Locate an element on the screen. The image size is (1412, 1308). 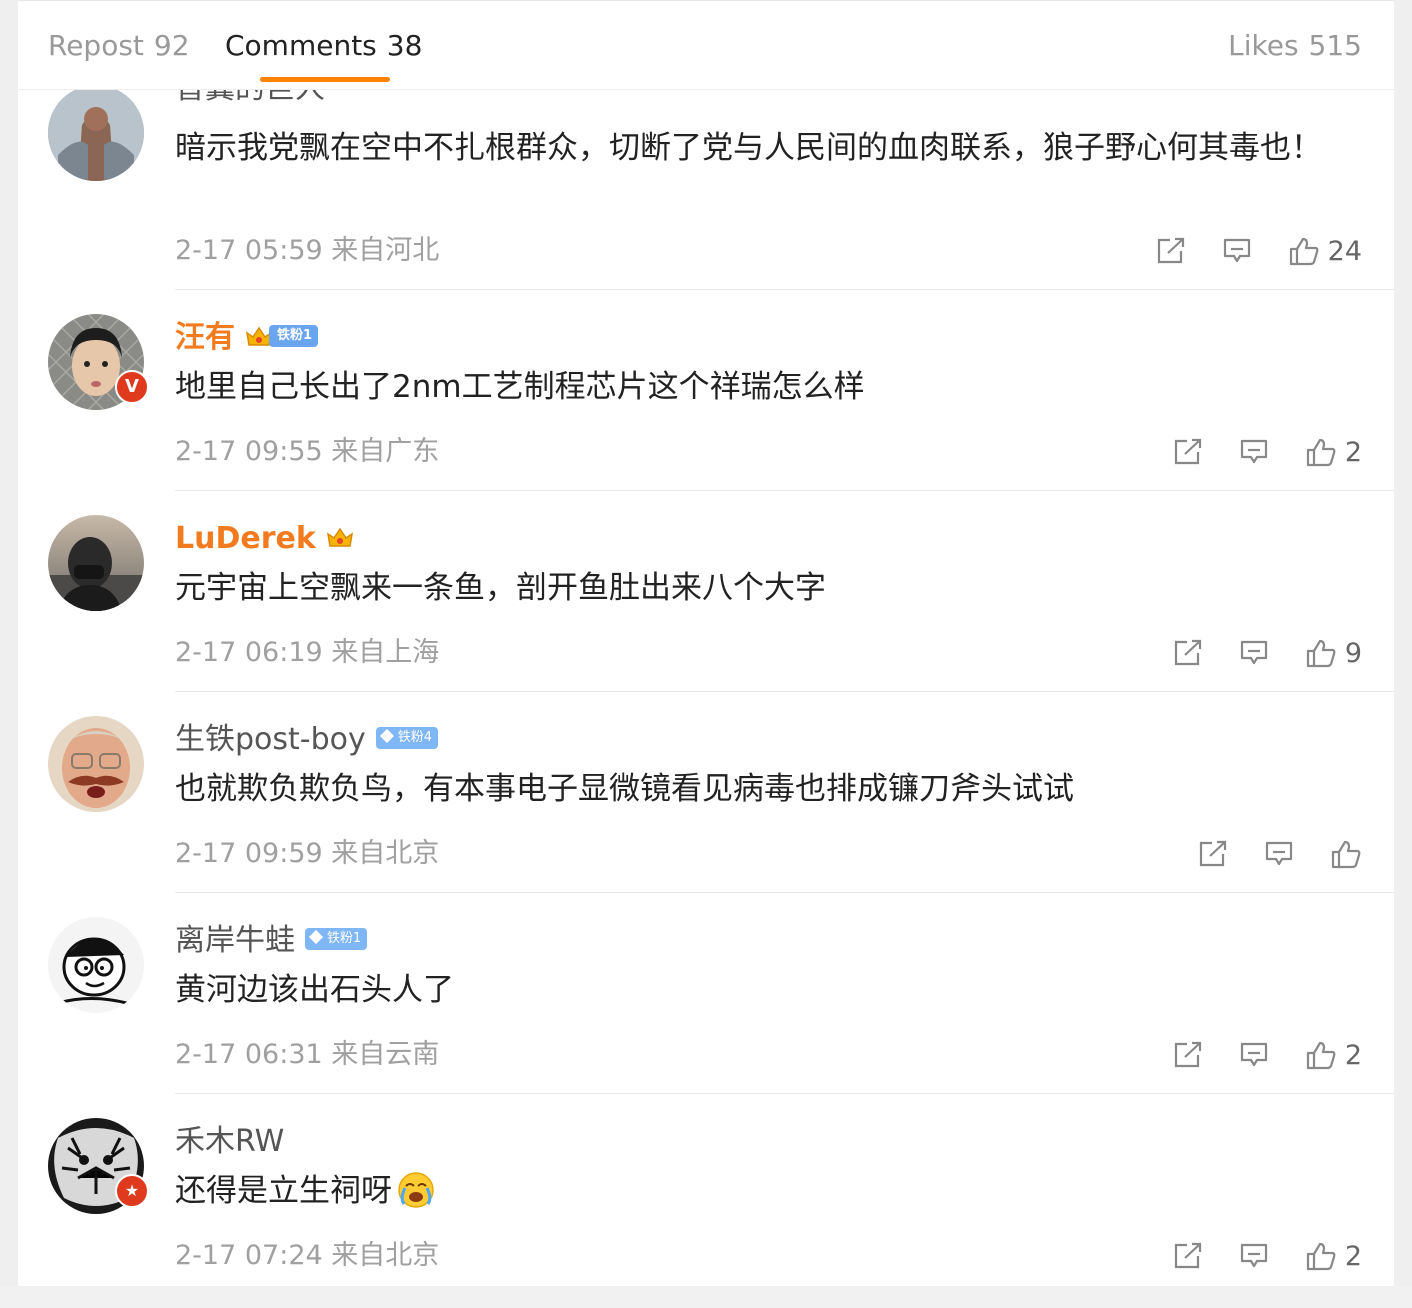
comment-username: 离岸牛蛙 铁粉1 is located at coordinates (271, 941).